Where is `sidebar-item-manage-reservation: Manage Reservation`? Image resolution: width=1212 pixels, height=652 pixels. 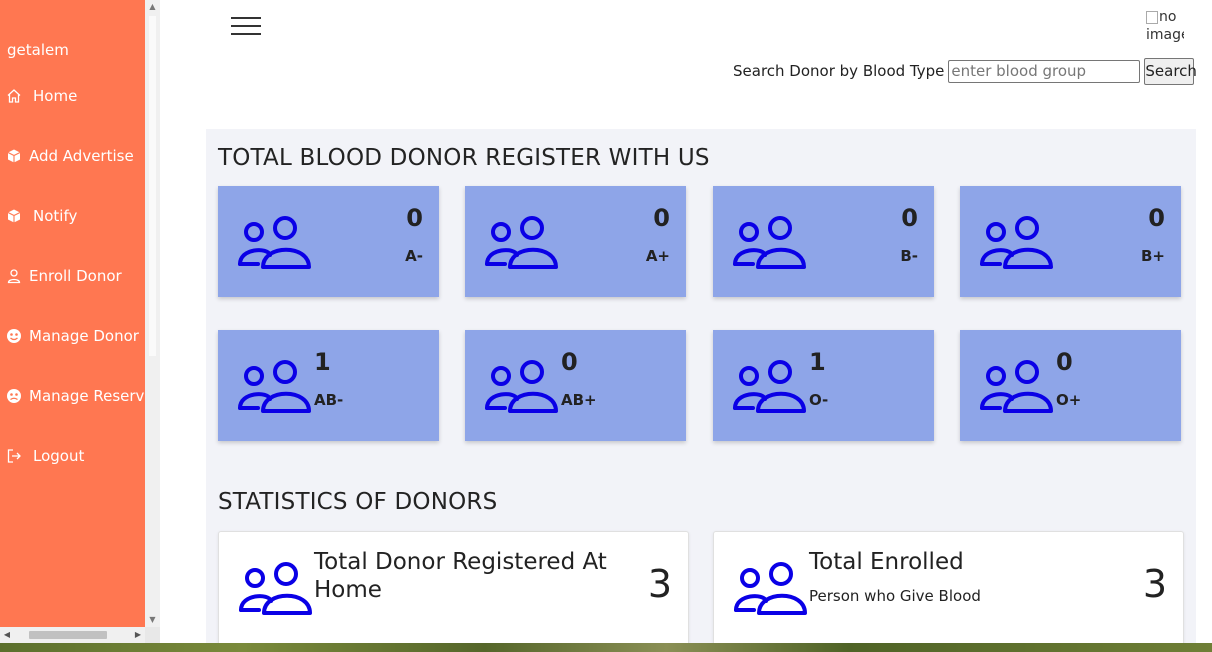
sidebar-item-manage-reservation: Manage Reservation is located at coordinates (75, 396).